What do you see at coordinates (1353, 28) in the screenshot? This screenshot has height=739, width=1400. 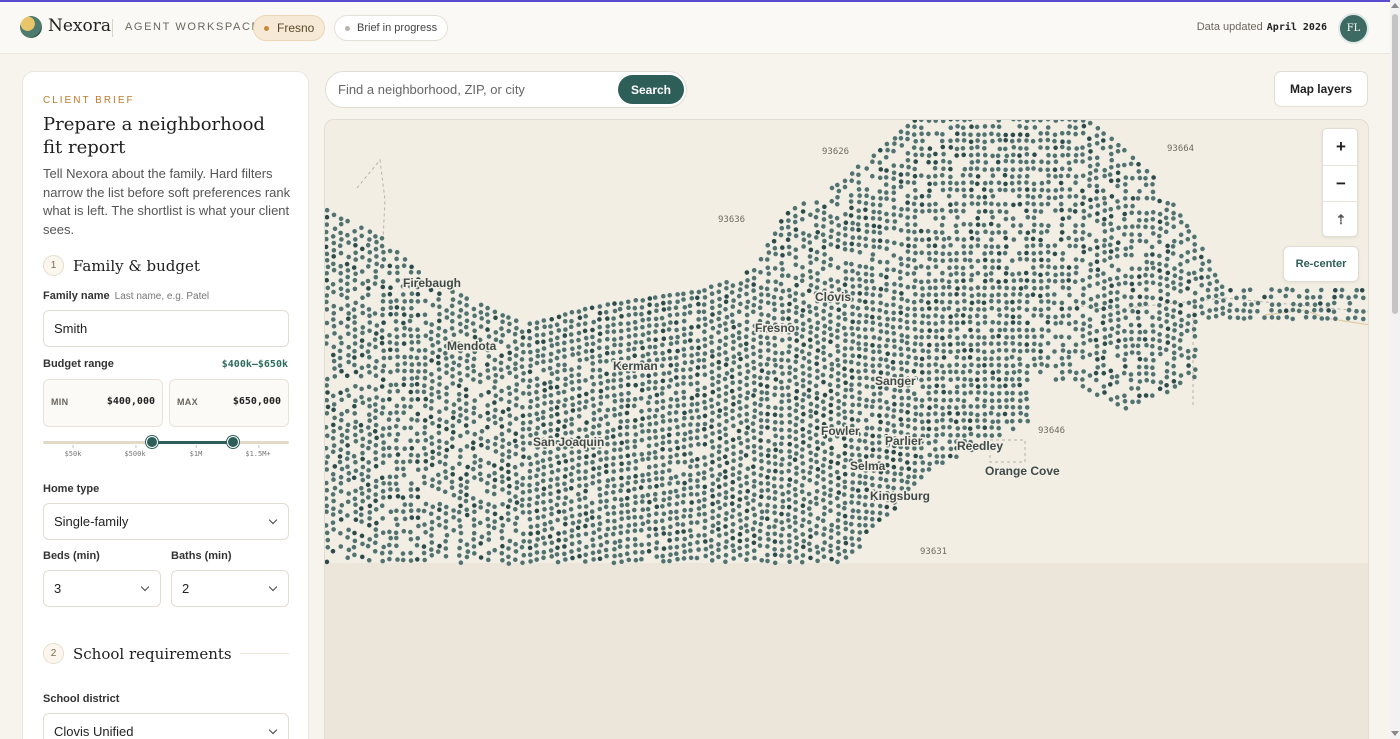 I see `user-avatar: FL` at bounding box center [1353, 28].